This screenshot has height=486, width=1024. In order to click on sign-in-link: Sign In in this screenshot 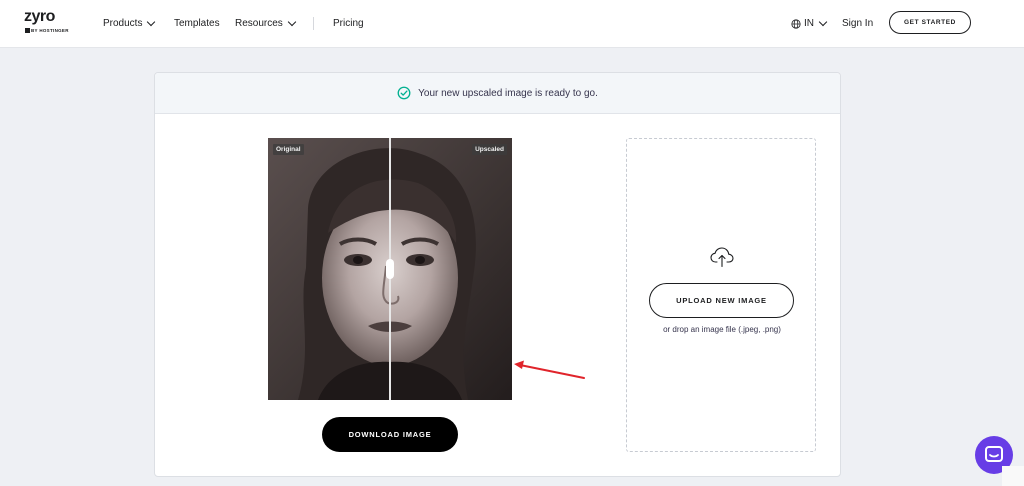, I will do `click(857, 23)`.